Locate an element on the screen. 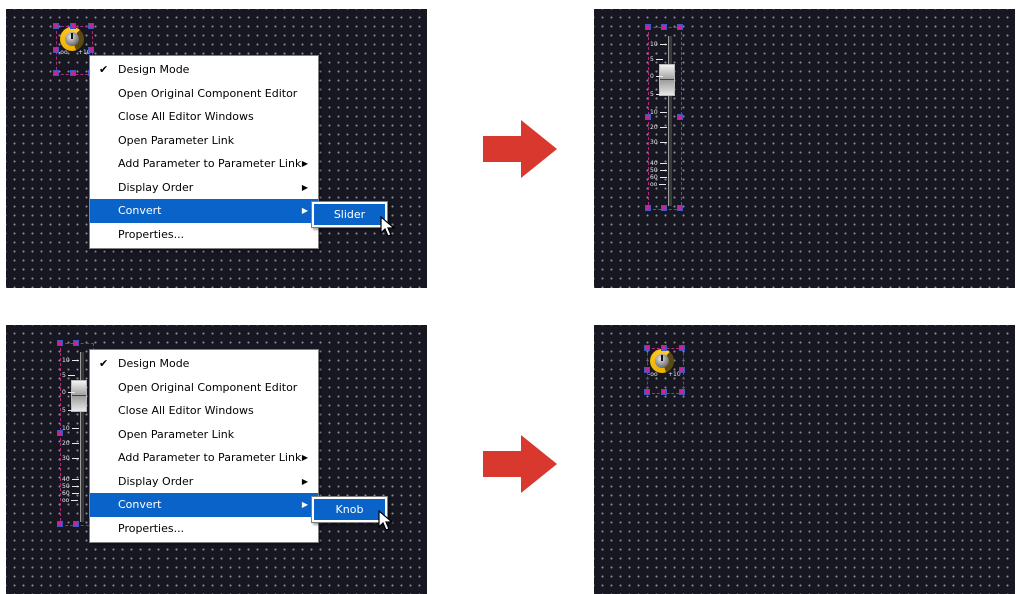 This screenshot has width=1020, height=594. menu-item-label: Design Mode is located at coordinates (154, 363).